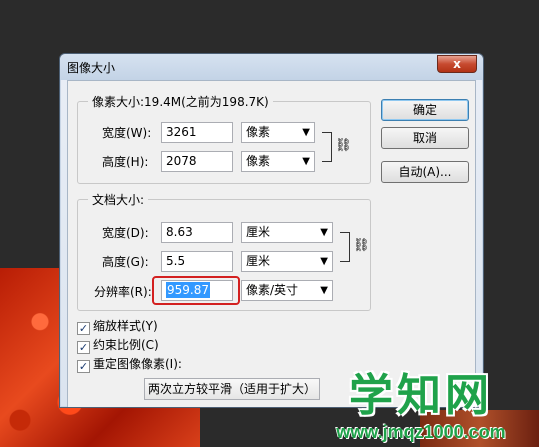  I want to click on close-icon: x, so click(457, 64).